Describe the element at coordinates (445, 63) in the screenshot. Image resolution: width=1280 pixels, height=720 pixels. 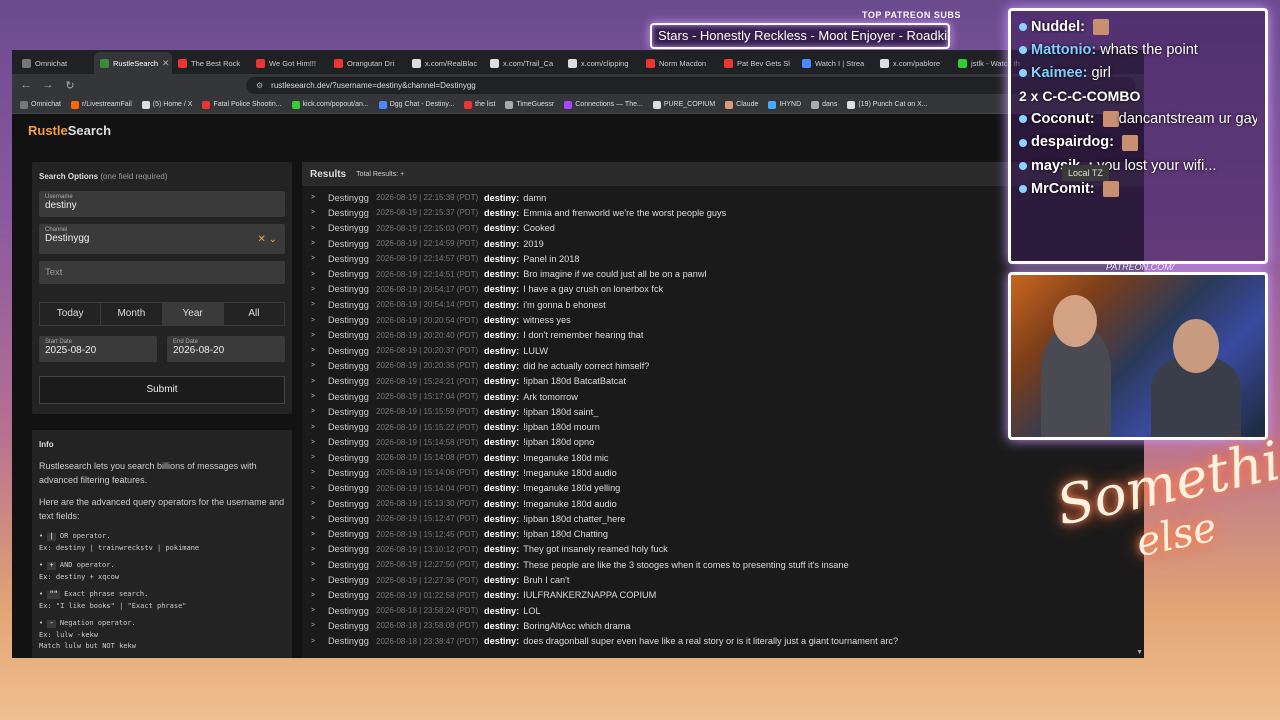
I see `browser-tab: x.com/RealBlac` at that location.